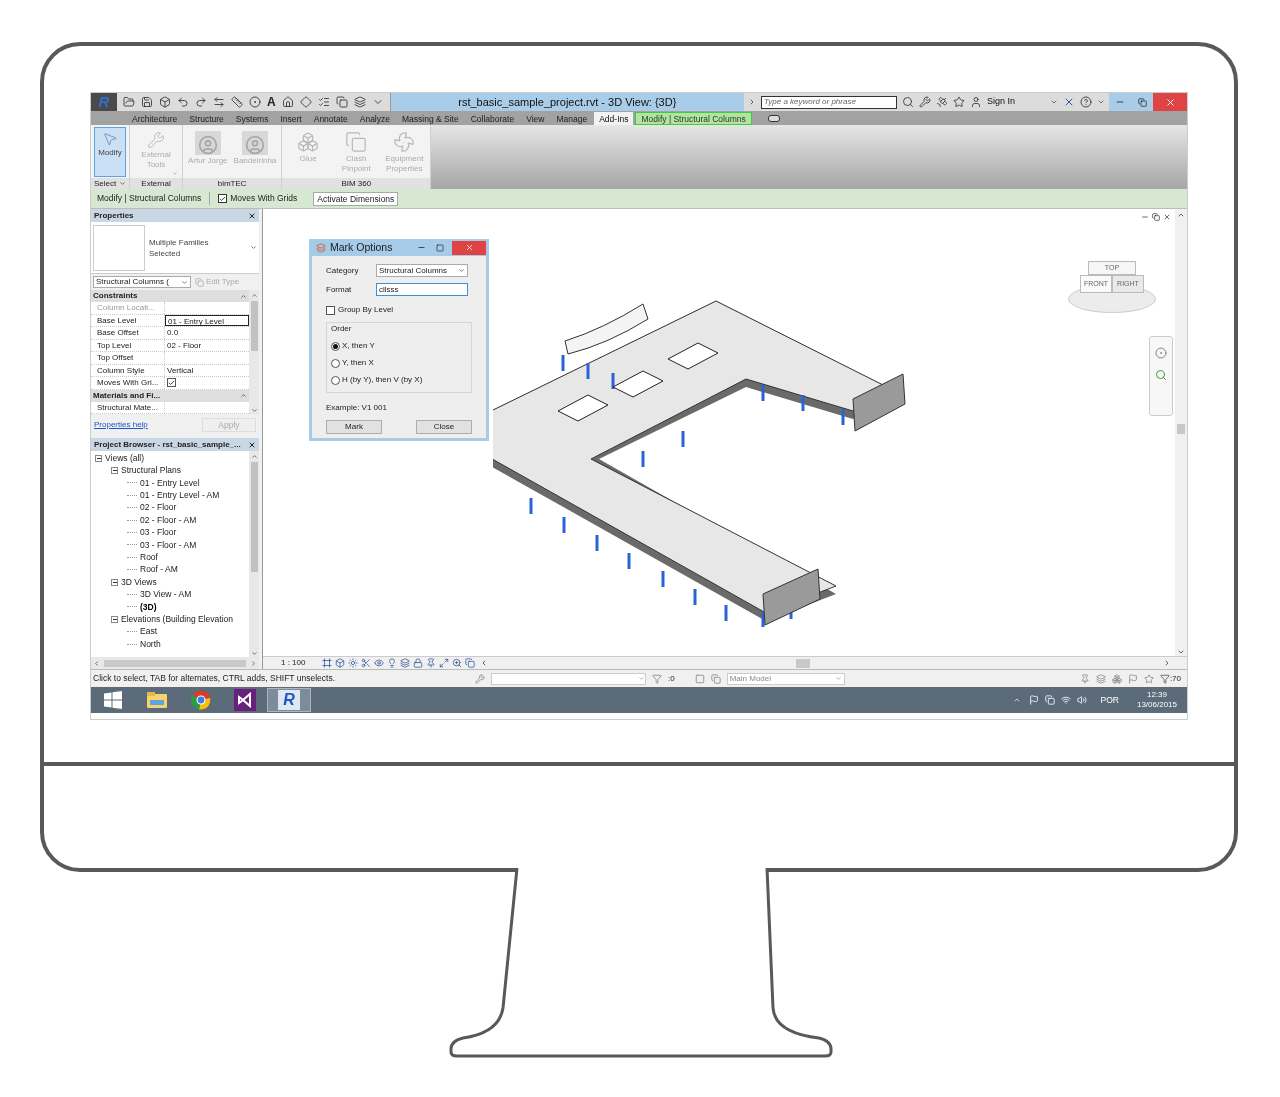 The height and width of the screenshot is (1097, 1280). Describe the element at coordinates (170, 483) in the screenshot. I see `tree-item: 01 - Entry Level` at that location.